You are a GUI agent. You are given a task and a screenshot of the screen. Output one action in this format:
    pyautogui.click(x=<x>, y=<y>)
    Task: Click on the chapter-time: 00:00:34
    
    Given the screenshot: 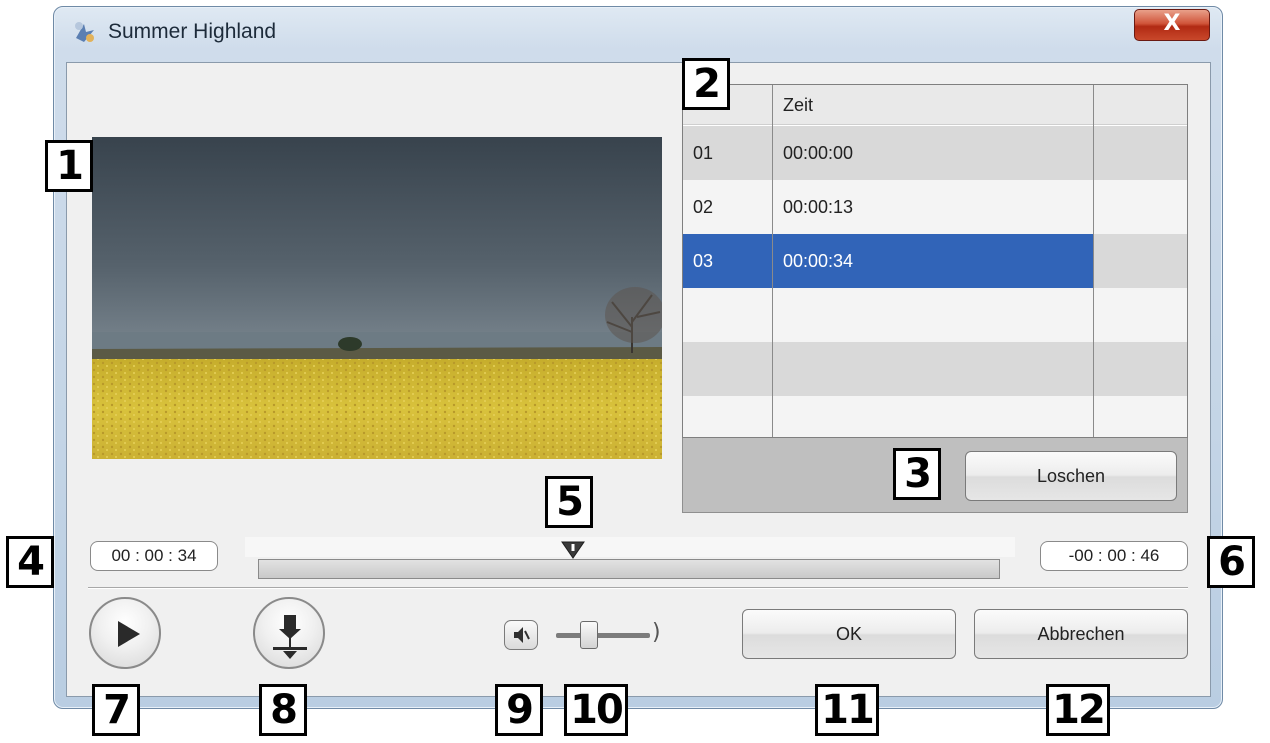 What is the action you would take?
    pyautogui.click(x=818, y=261)
    